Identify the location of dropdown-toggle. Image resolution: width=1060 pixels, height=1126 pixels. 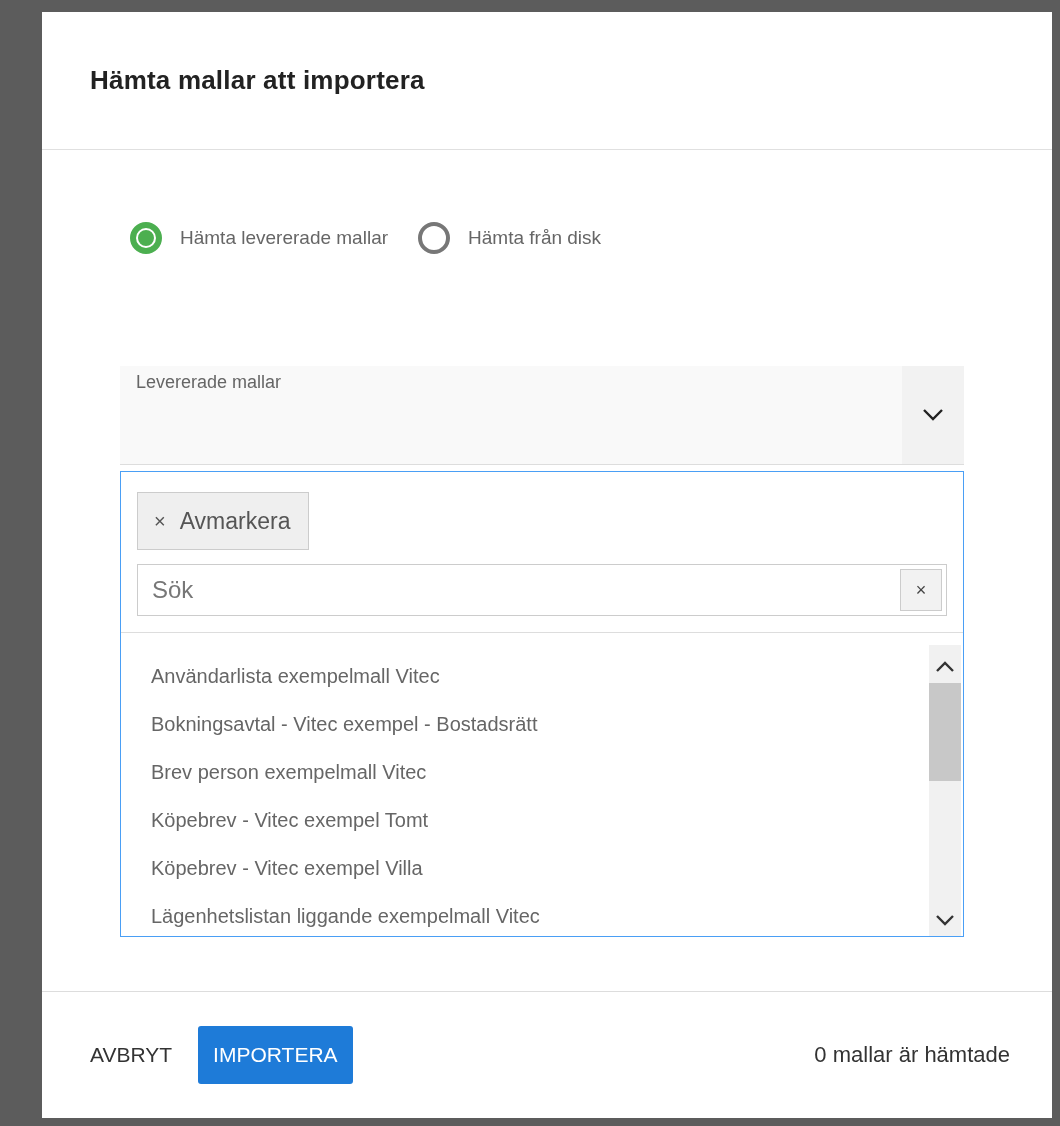
(933, 415).